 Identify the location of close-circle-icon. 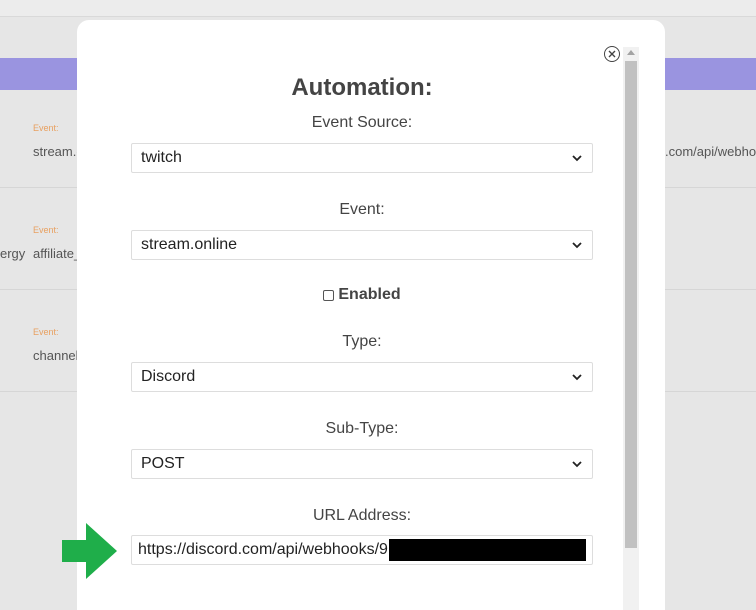
(612, 54).